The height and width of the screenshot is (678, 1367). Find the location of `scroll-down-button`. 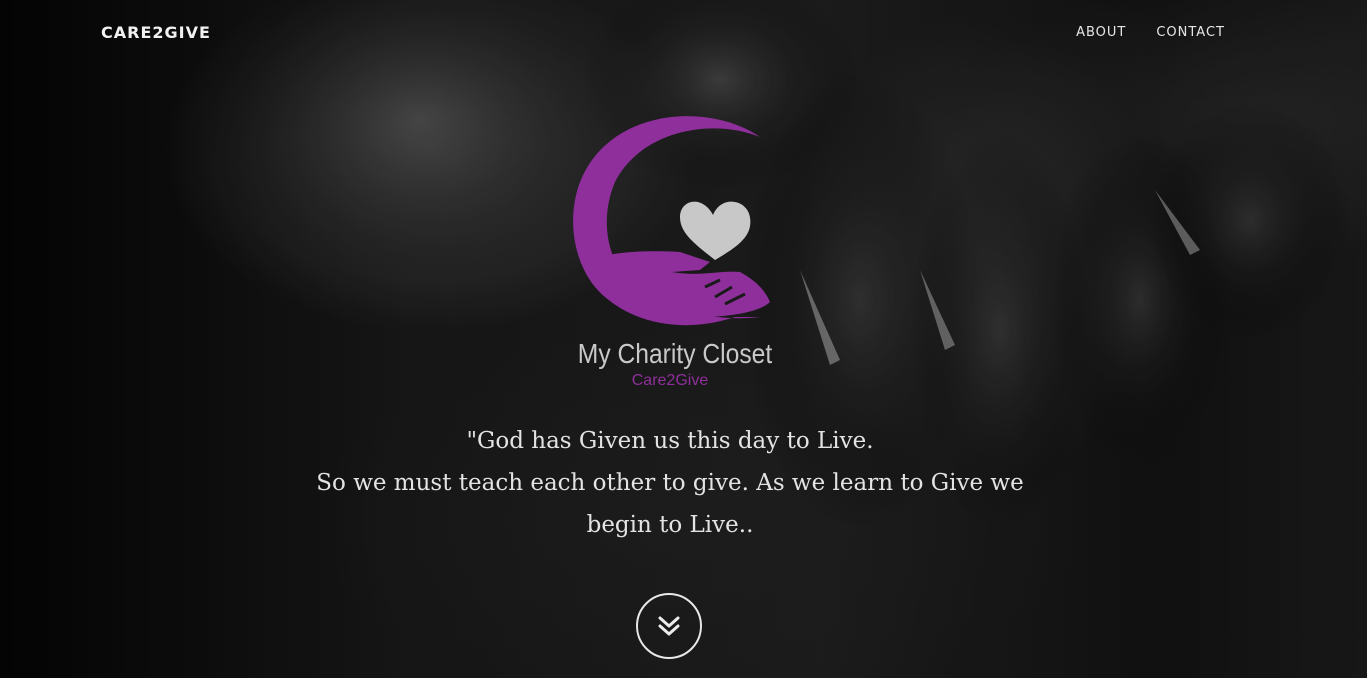

scroll-down-button is located at coordinates (669, 626).